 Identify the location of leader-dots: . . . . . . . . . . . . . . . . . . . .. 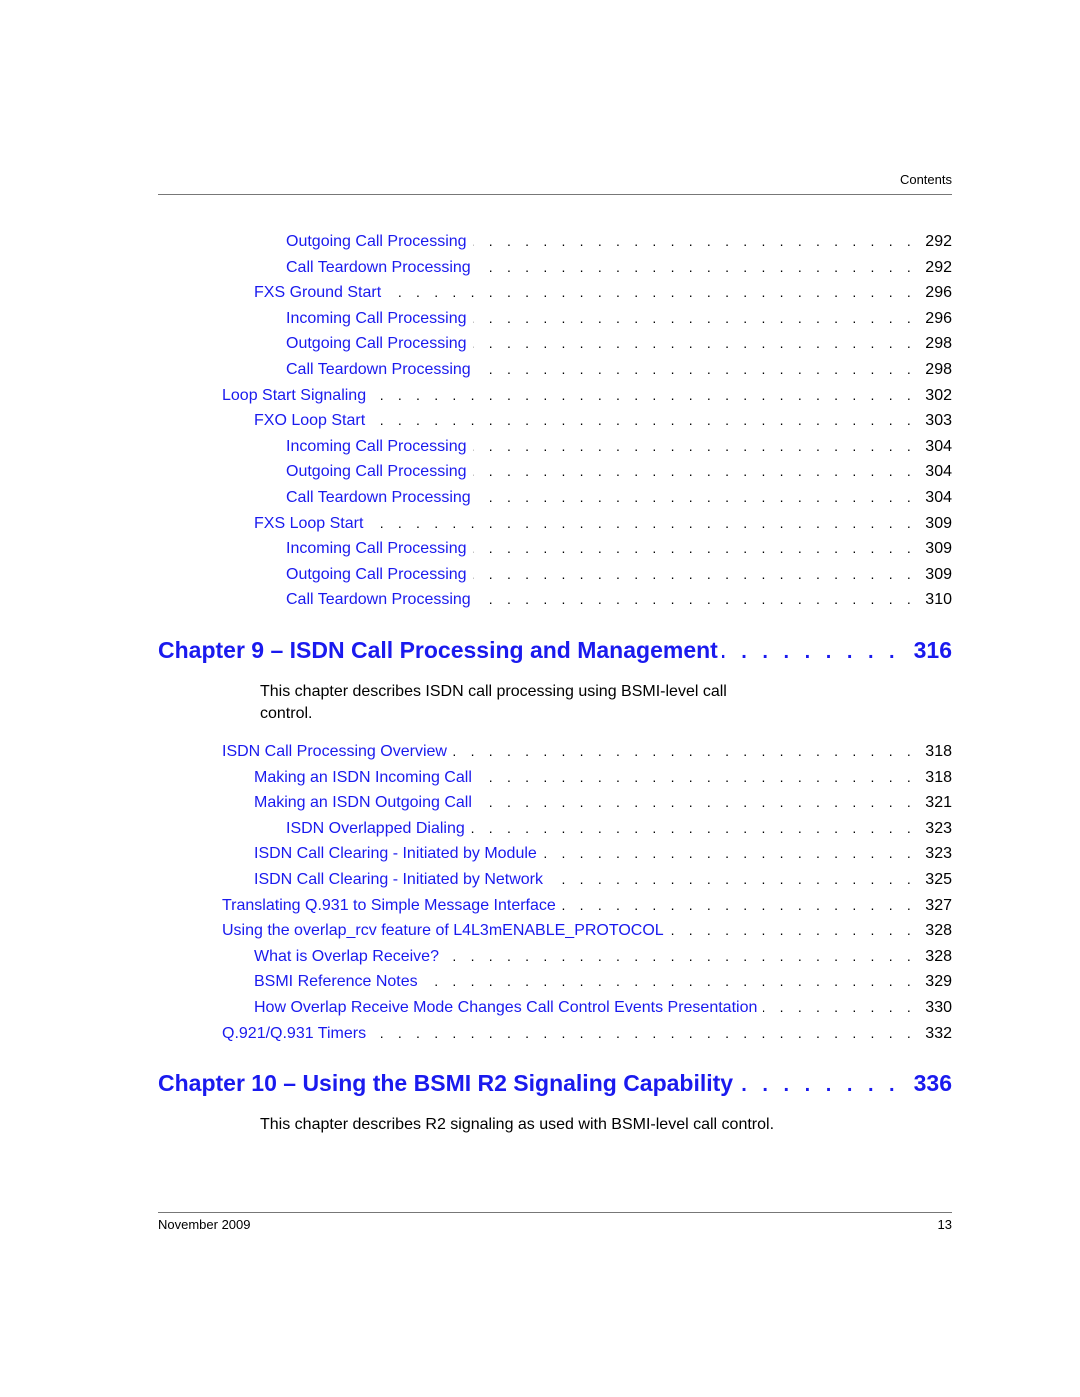
(818, 1085).